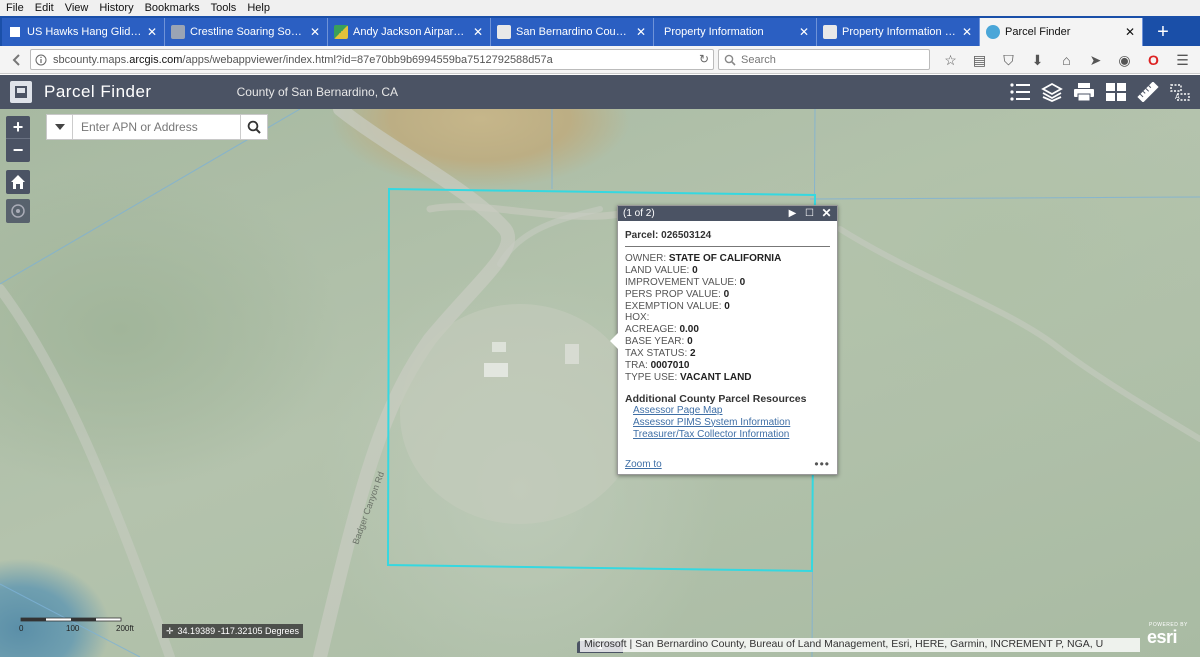  I want to click on menu-tools: Tools, so click(224, 8).